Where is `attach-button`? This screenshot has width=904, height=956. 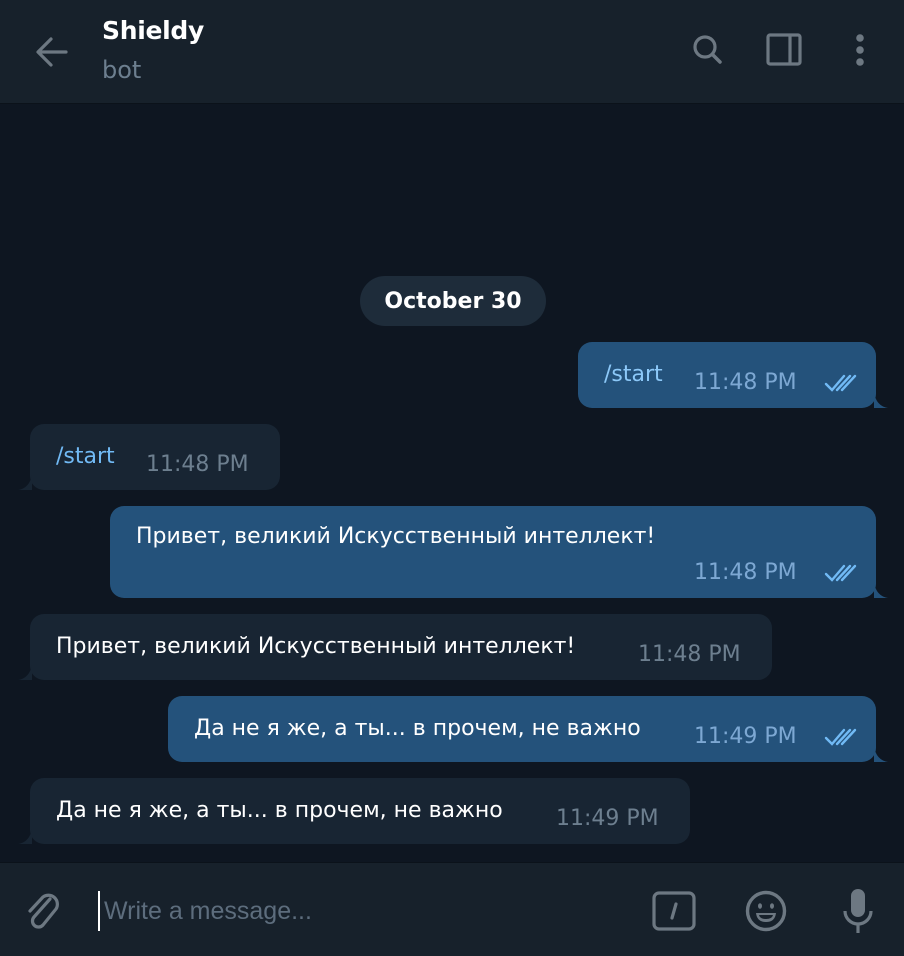
attach-button is located at coordinates (43, 910).